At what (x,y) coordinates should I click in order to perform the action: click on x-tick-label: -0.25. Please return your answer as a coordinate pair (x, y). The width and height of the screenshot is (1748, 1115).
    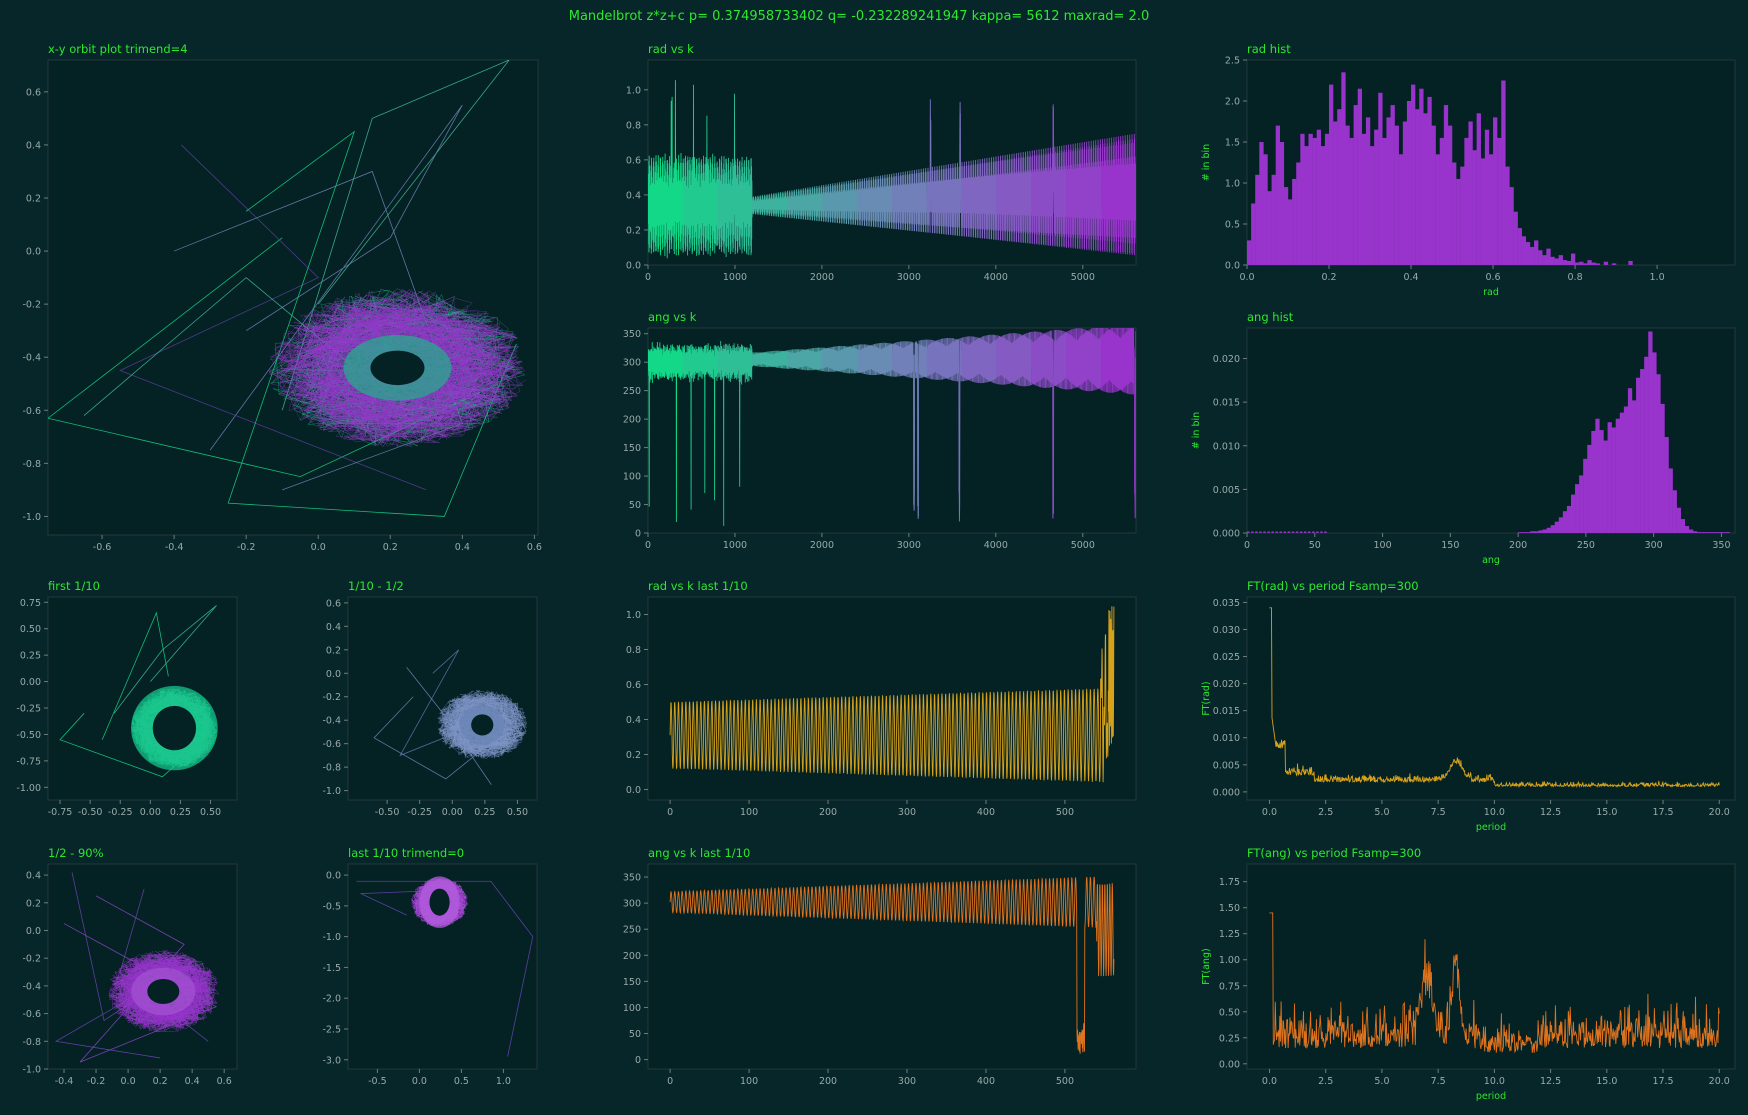
    Looking at the image, I should click on (419, 812).